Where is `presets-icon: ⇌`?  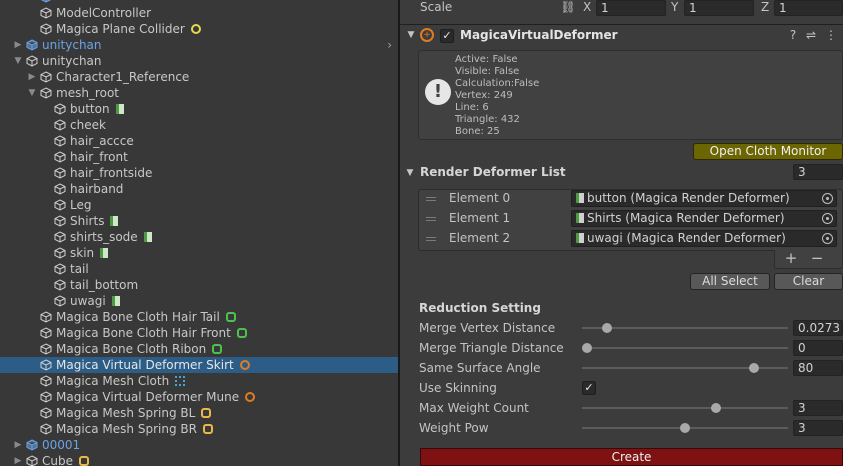 presets-icon: ⇌ is located at coordinates (811, 35).